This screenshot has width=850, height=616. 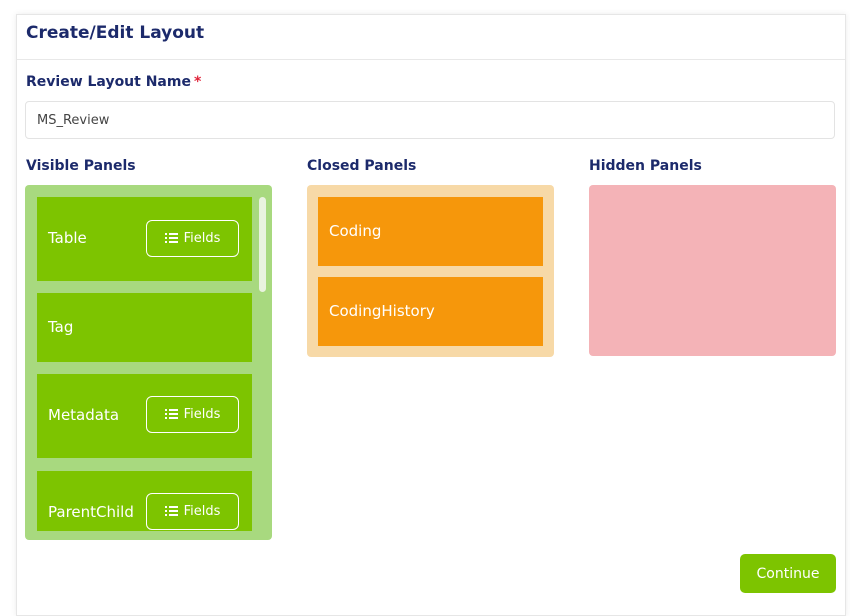 What do you see at coordinates (67, 238) in the screenshot?
I see `panel-label: Table` at bounding box center [67, 238].